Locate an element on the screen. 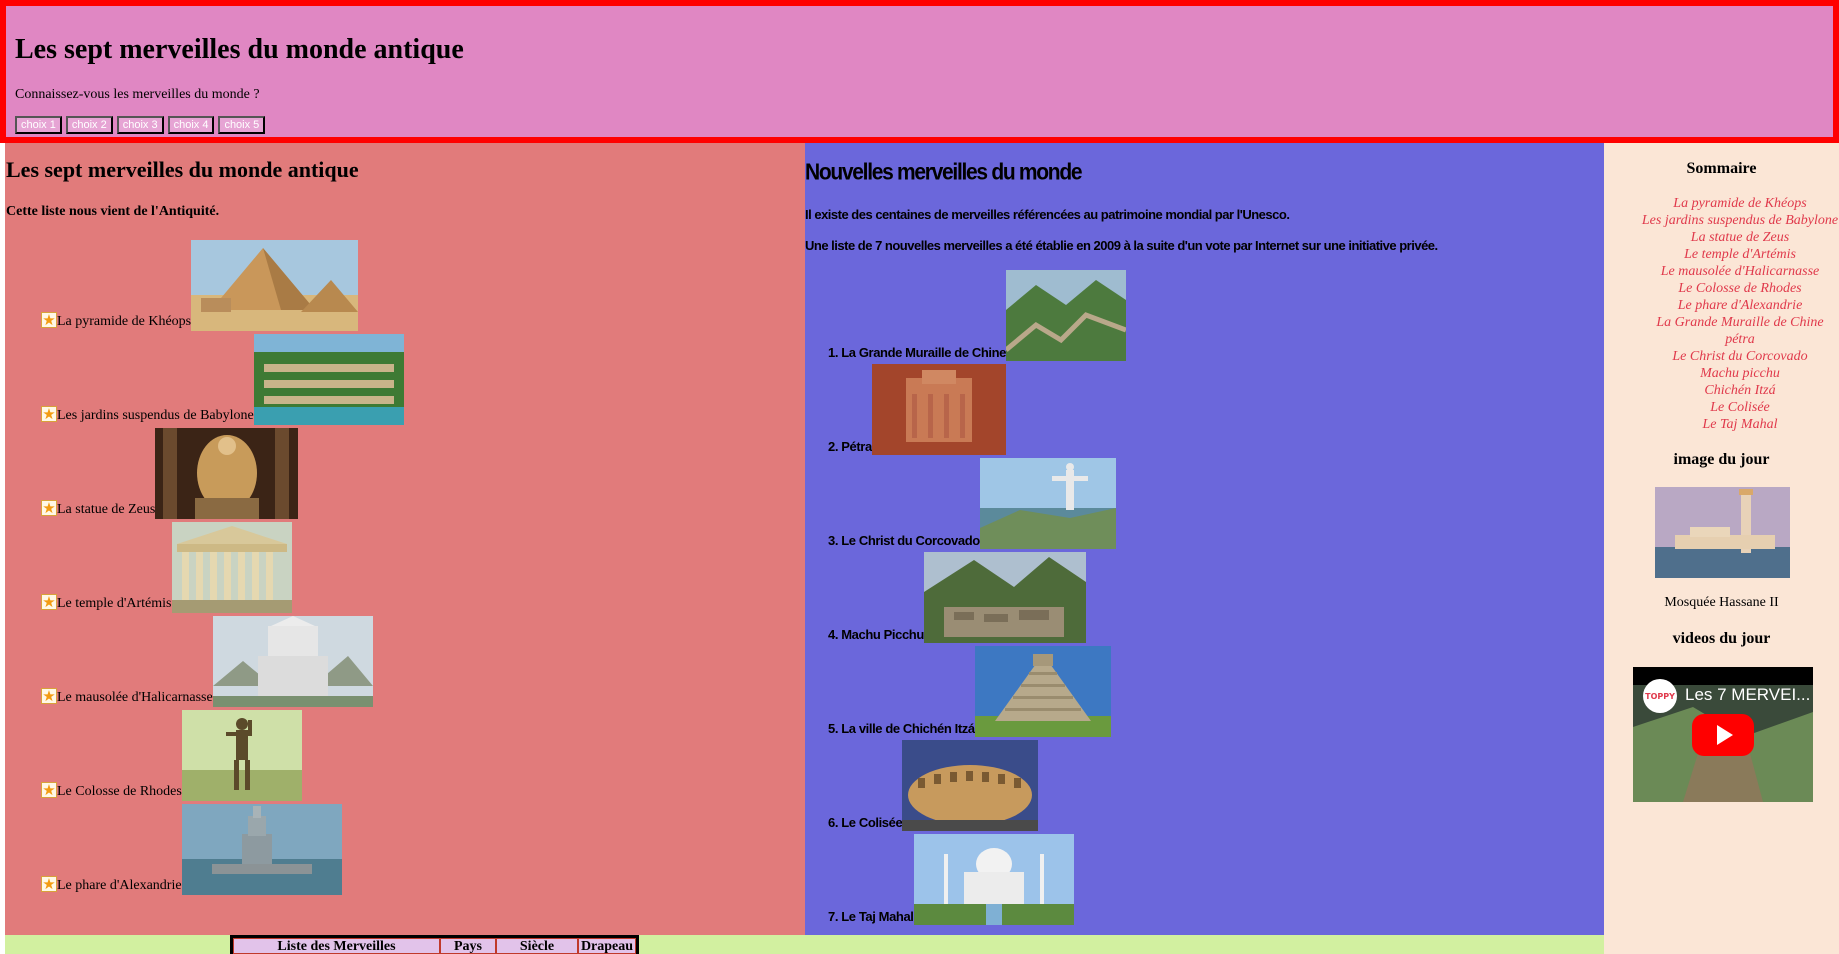  choice-3-button: choix 3 is located at coordinates (140, 125).